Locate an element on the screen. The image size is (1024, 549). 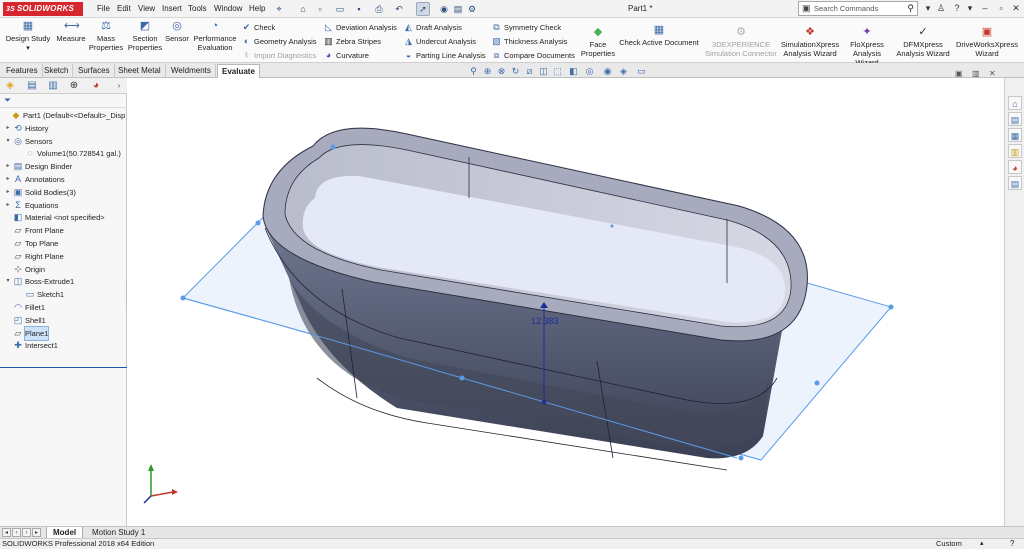
open-folder-icon: ▭ is located at coordinates (340, 9).